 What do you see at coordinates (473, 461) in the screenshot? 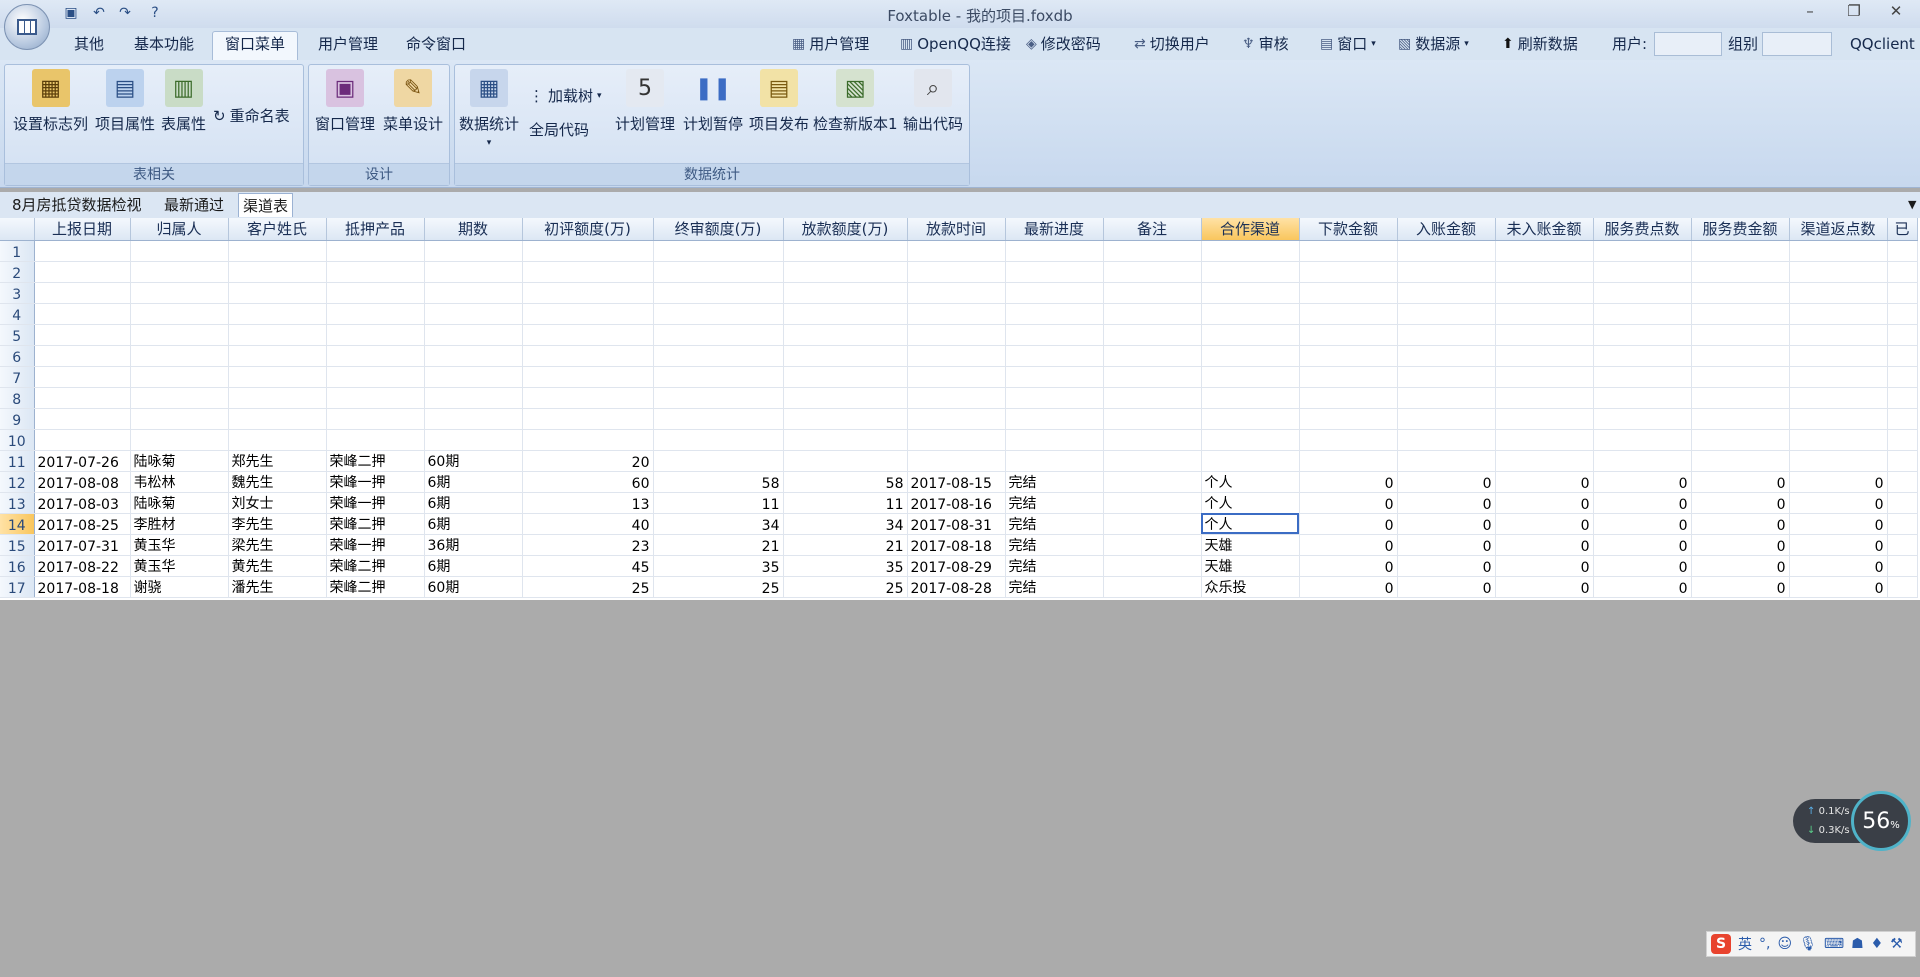
I see `grid-cell: 60期` at bounding box center [473, 461].